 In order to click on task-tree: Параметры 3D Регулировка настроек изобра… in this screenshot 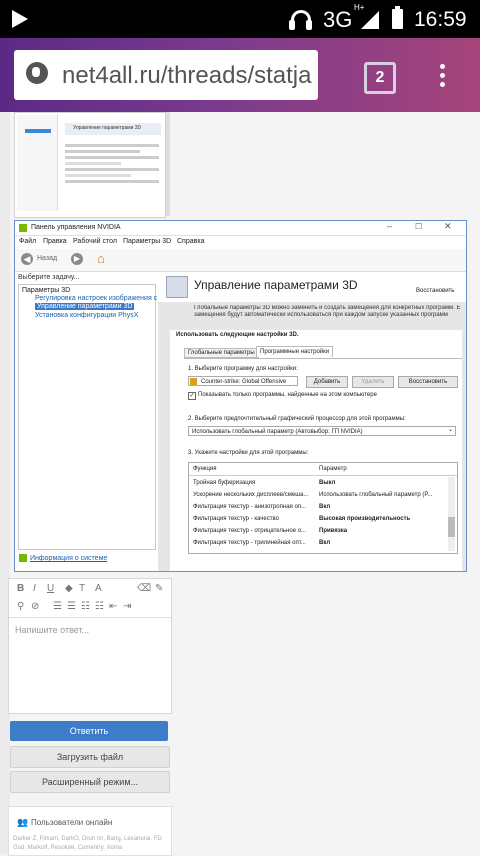, I will do `click(92, 417)`.